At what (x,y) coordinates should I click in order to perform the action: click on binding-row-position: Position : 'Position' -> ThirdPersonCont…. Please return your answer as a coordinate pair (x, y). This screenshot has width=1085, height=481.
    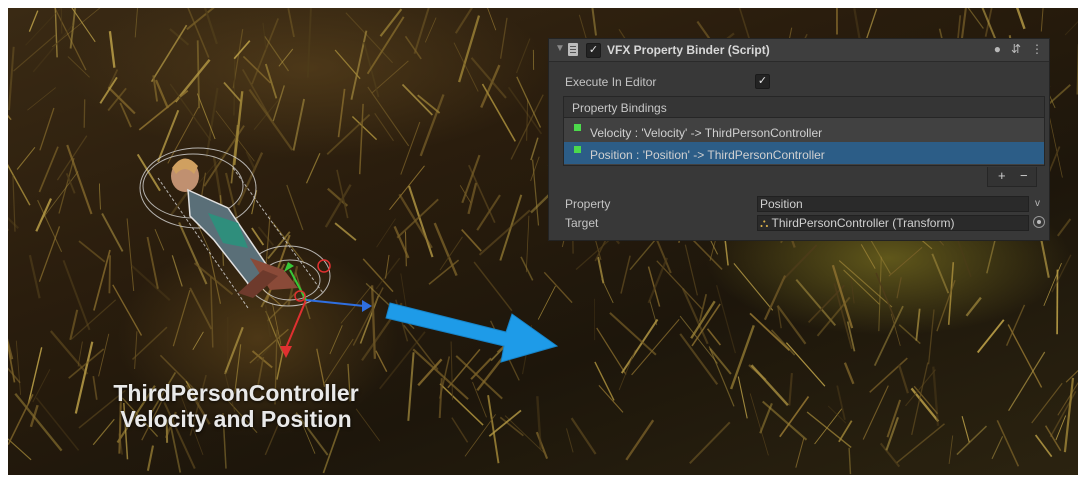
    Looking at the image, I should click on (804, 153).